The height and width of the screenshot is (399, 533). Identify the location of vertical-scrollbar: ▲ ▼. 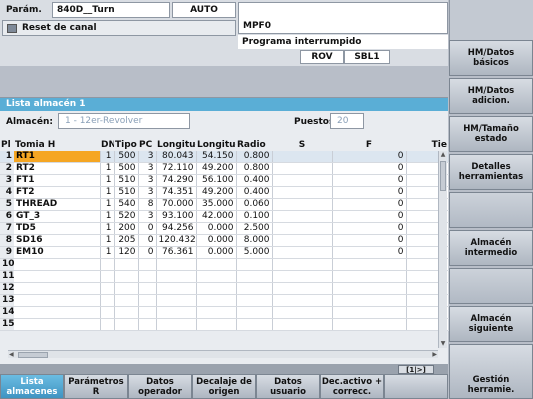
(442, 249).